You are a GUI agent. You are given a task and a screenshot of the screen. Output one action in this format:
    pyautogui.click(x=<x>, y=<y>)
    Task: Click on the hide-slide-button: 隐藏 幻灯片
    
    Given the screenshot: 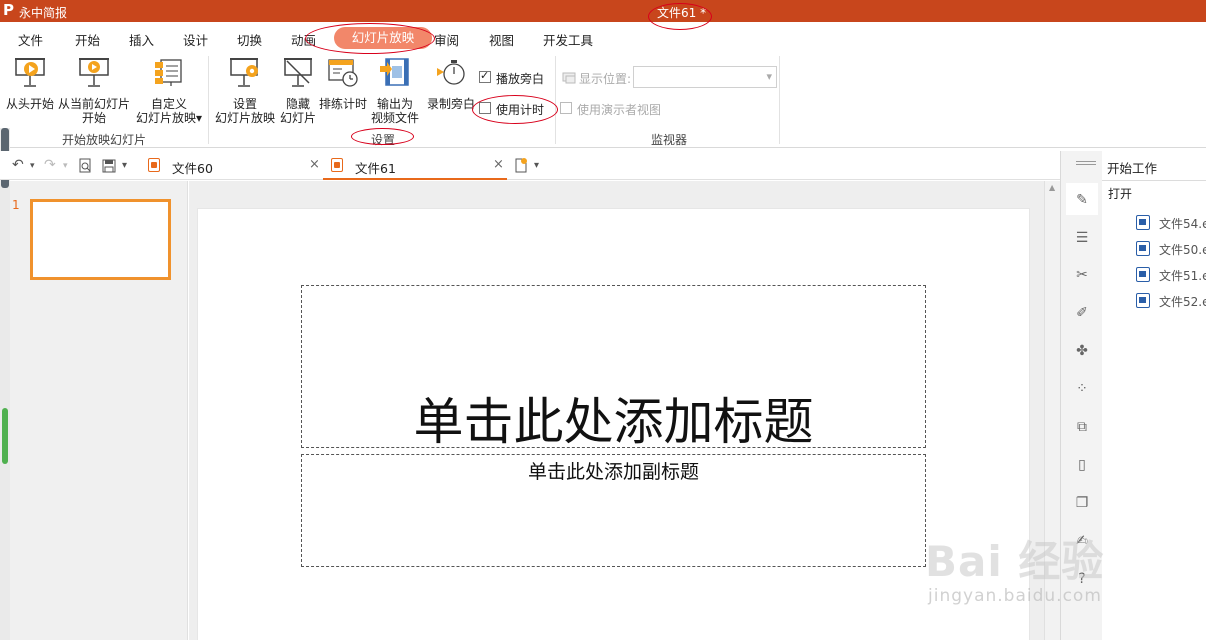 What is the action you would take?
    pyautogui.click(x=298, y=90)
    